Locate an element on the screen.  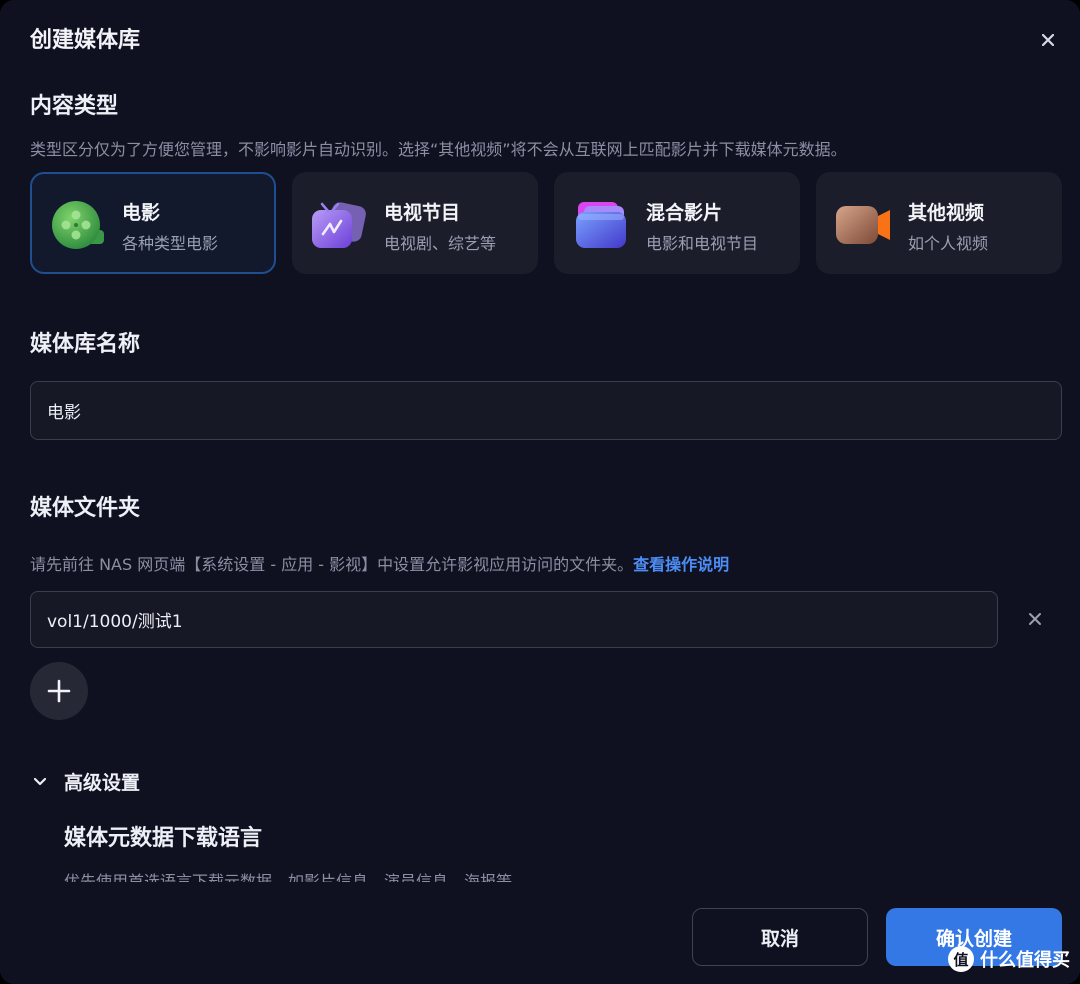
type-card-mixed: 混合影片 电影和电视节目 is located at coordinates (677, 223).